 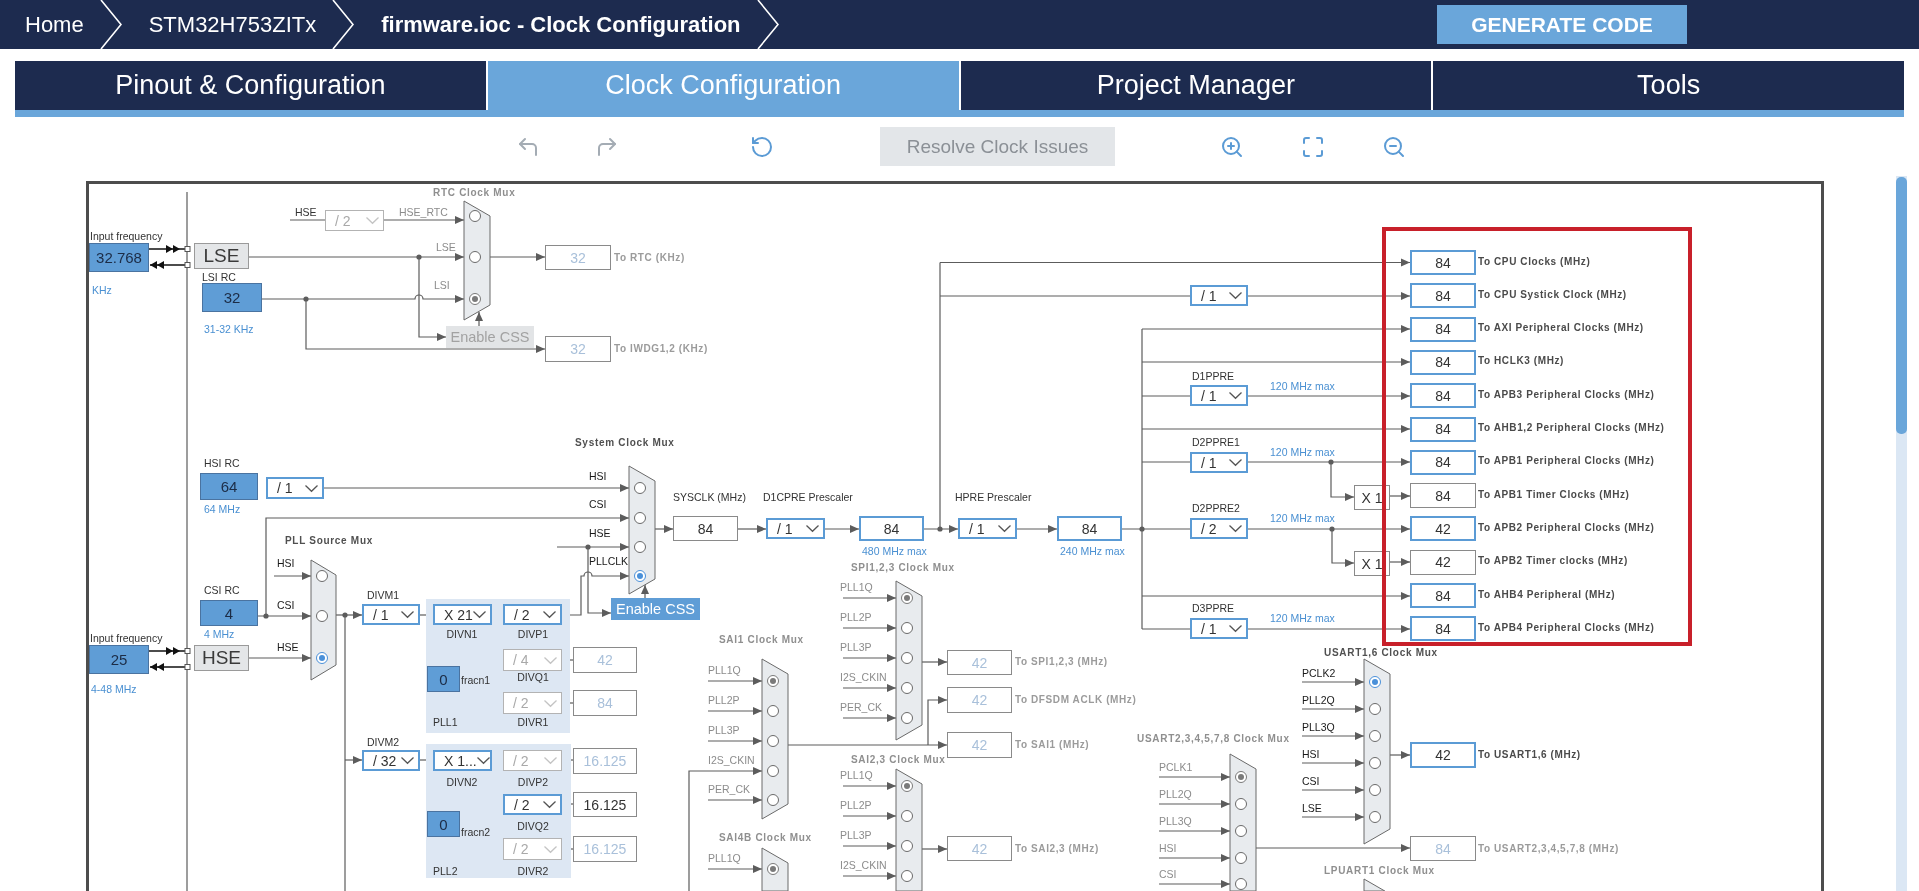 What do you see at coordinates (561, 24) in the screenshot?
I see `breadcrumb-item: firmware.ioc - Clock Configuration` at bounding box center [561, 24].